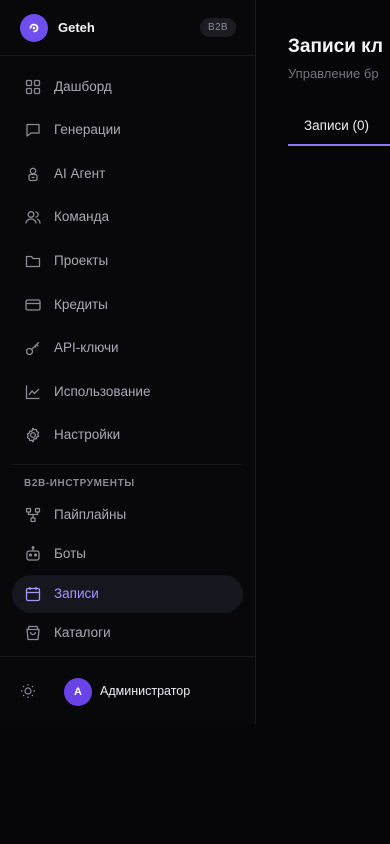 Image resolution: width=390 pixels, height=844 pixels. I want to click on theme-toggle-button, so click(28, 691).